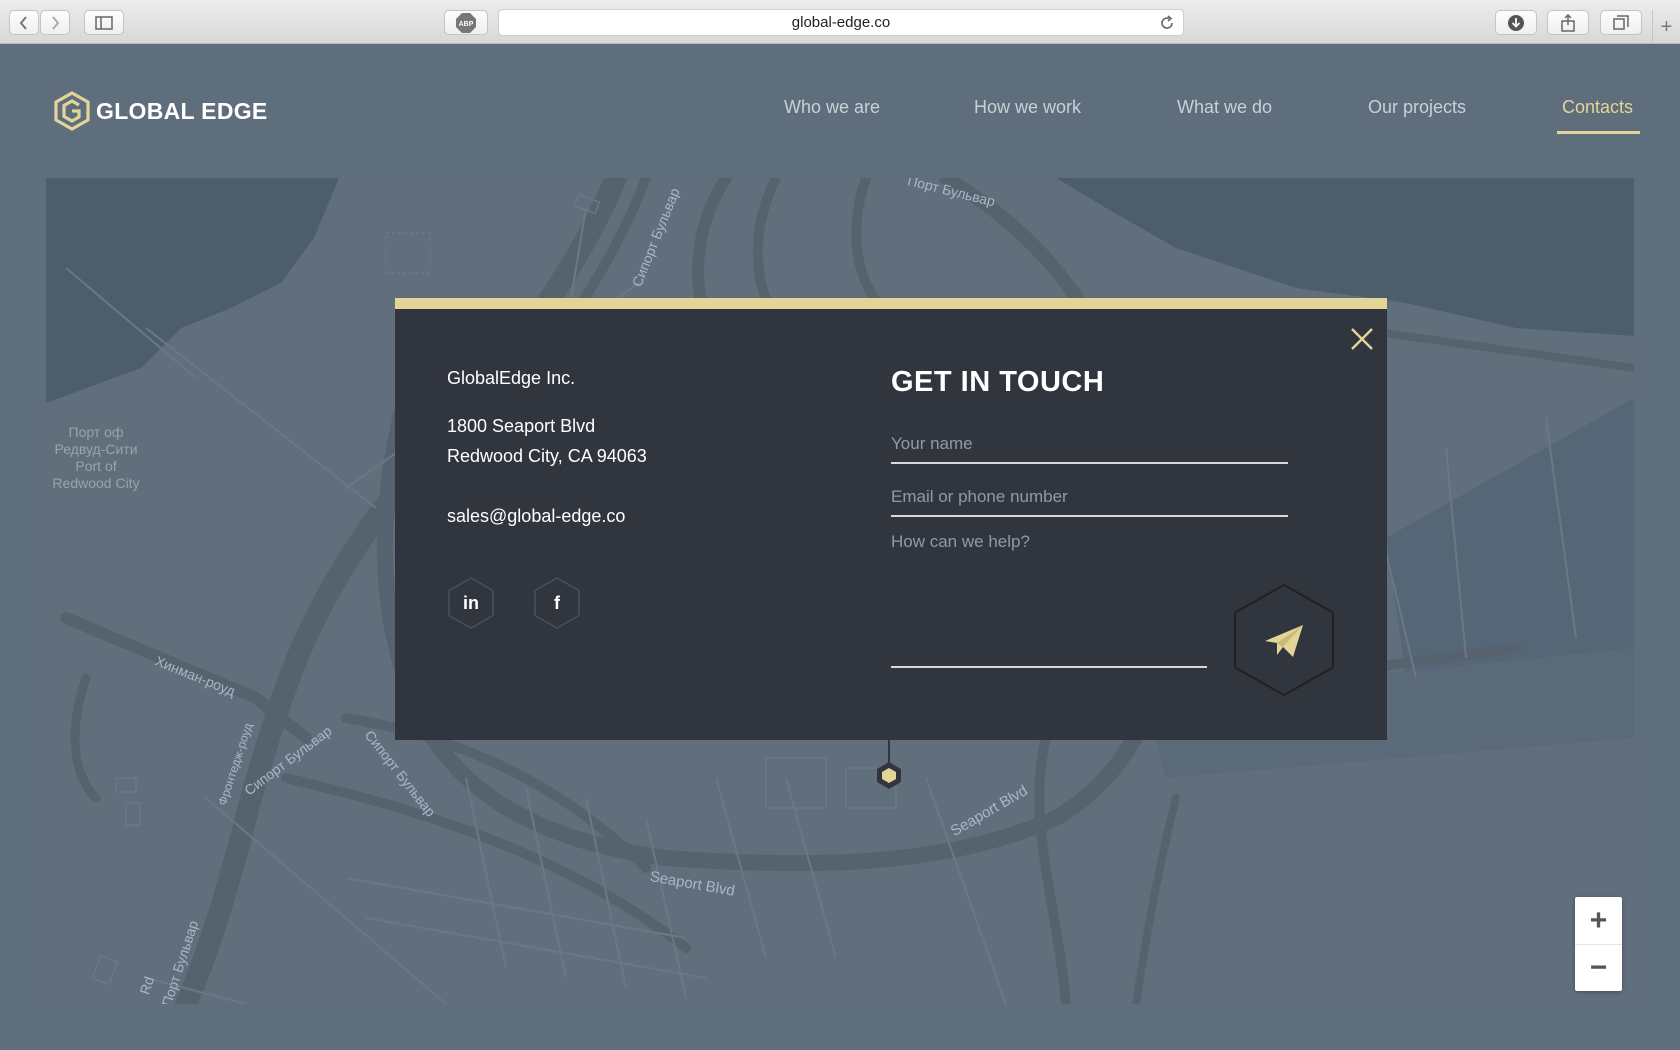  Describe the element at coordinates (1089, 448) in the screenshot. I see `name-input` at that location.